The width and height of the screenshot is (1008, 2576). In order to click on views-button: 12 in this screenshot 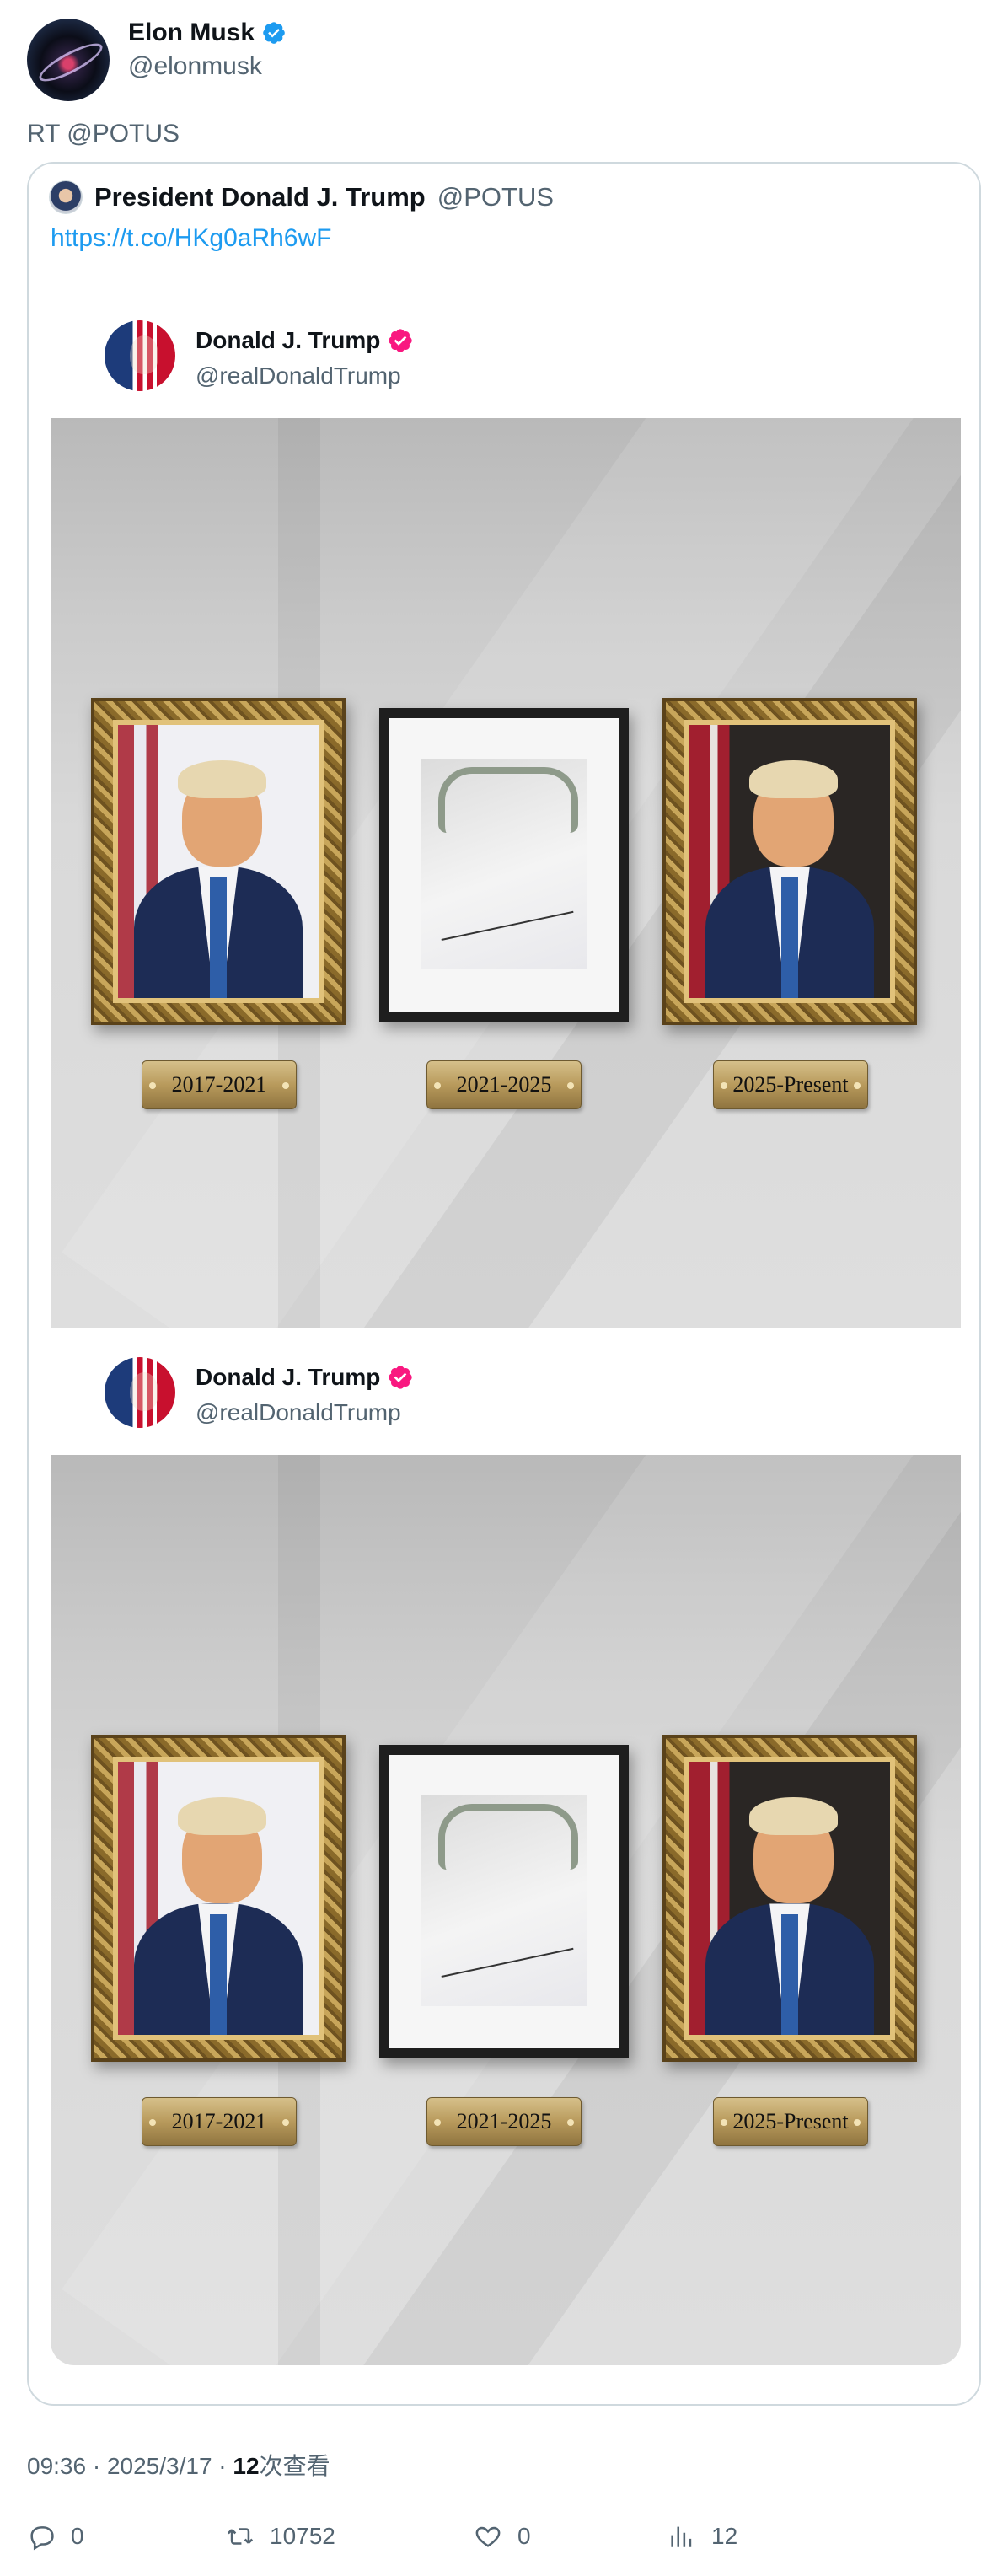, I will do `click(702, 2536)`.